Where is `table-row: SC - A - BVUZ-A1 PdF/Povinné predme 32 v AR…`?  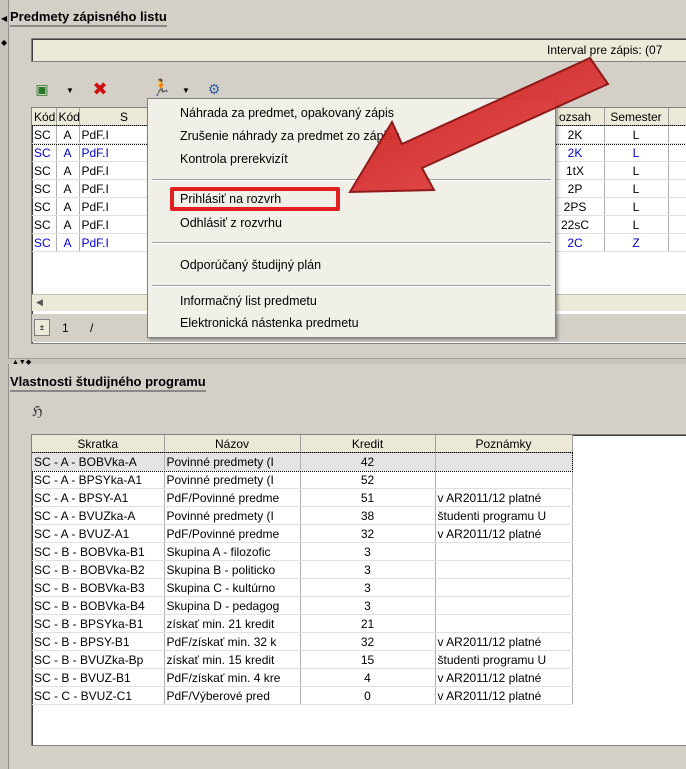 table-row: SC - A - BVUZ-A1 PdF/Povinné predme 32 v AR… is located at coordinates (302, 533).